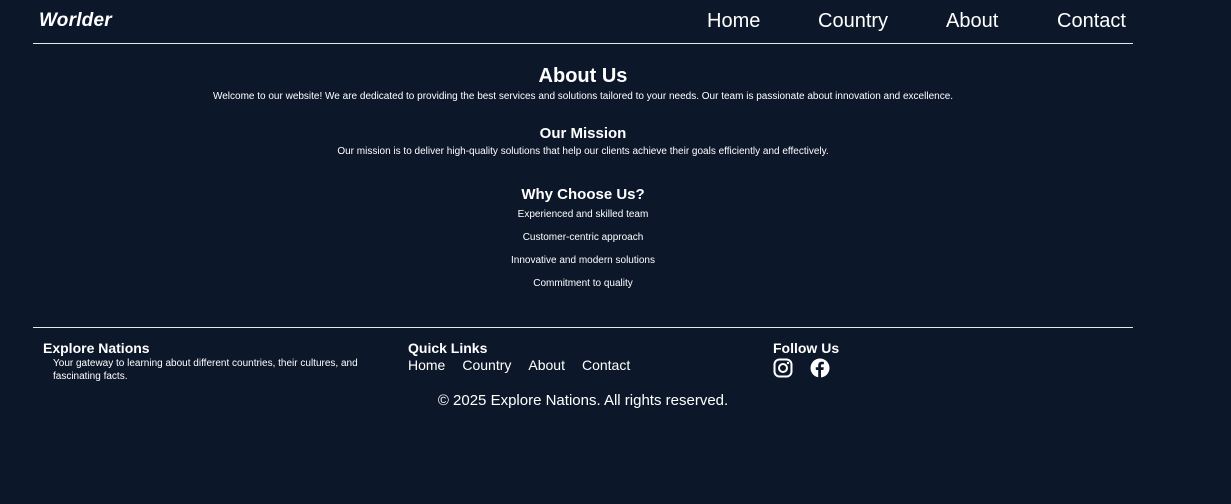 The image size is (1231, 504). What do you see at coordinates (733, 21) in the screenshot?
I see `nav-link-home: Home` at bounding box center [733, 21].